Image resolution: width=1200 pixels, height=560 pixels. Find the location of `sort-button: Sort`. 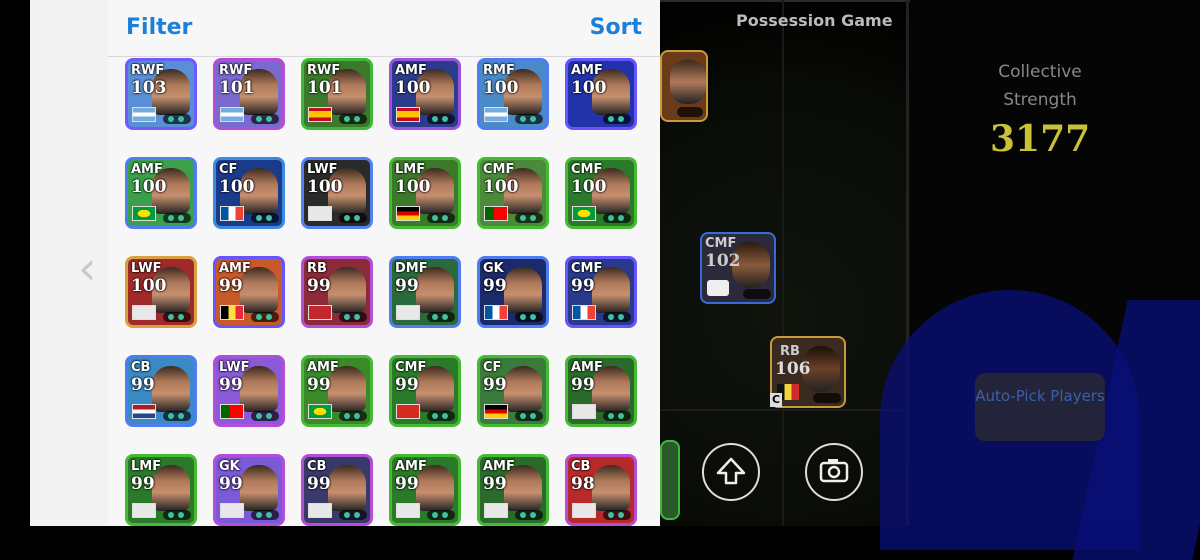

sort-button: Sort is located at coordinates (616, 27).